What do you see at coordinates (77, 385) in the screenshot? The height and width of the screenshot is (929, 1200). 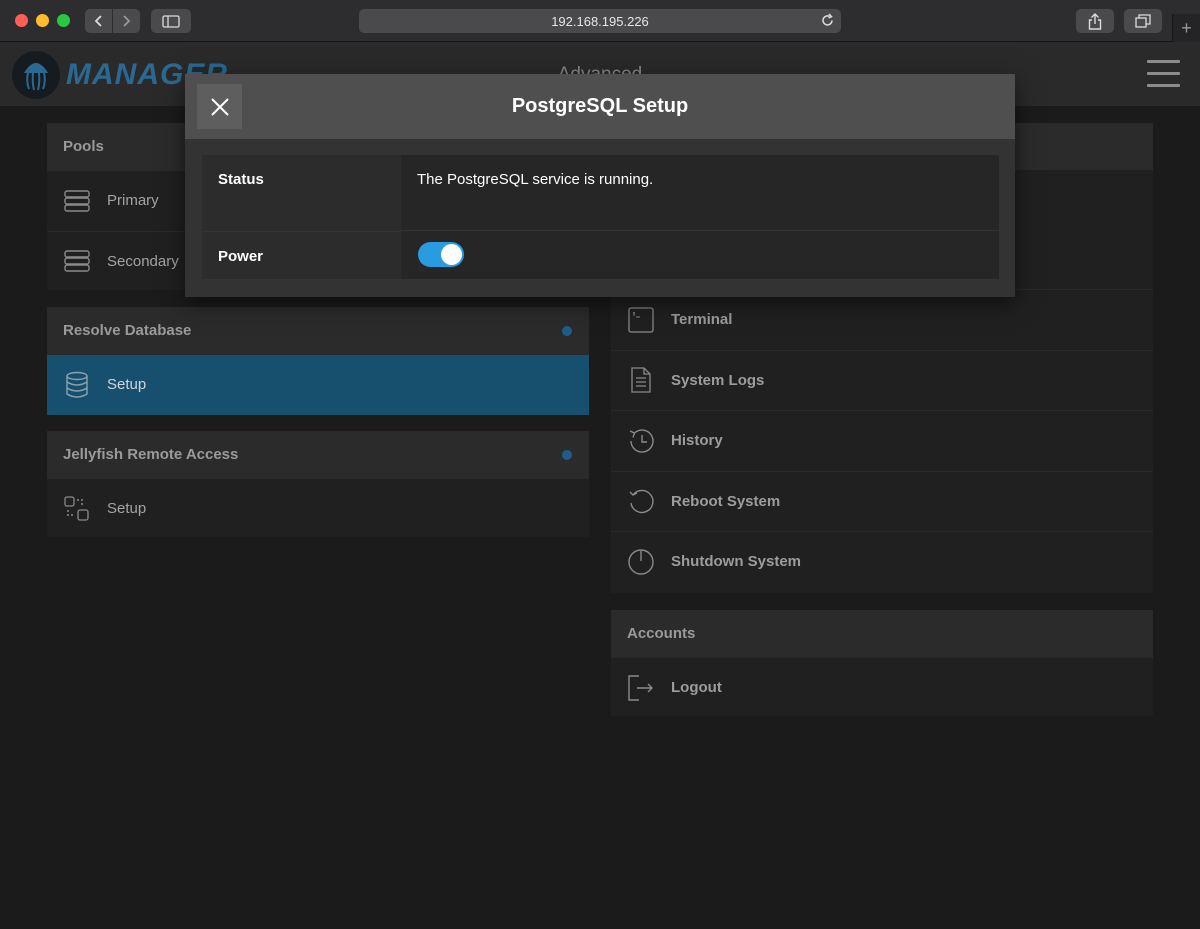 I see `database-icon` at bounding box center [77, 385].